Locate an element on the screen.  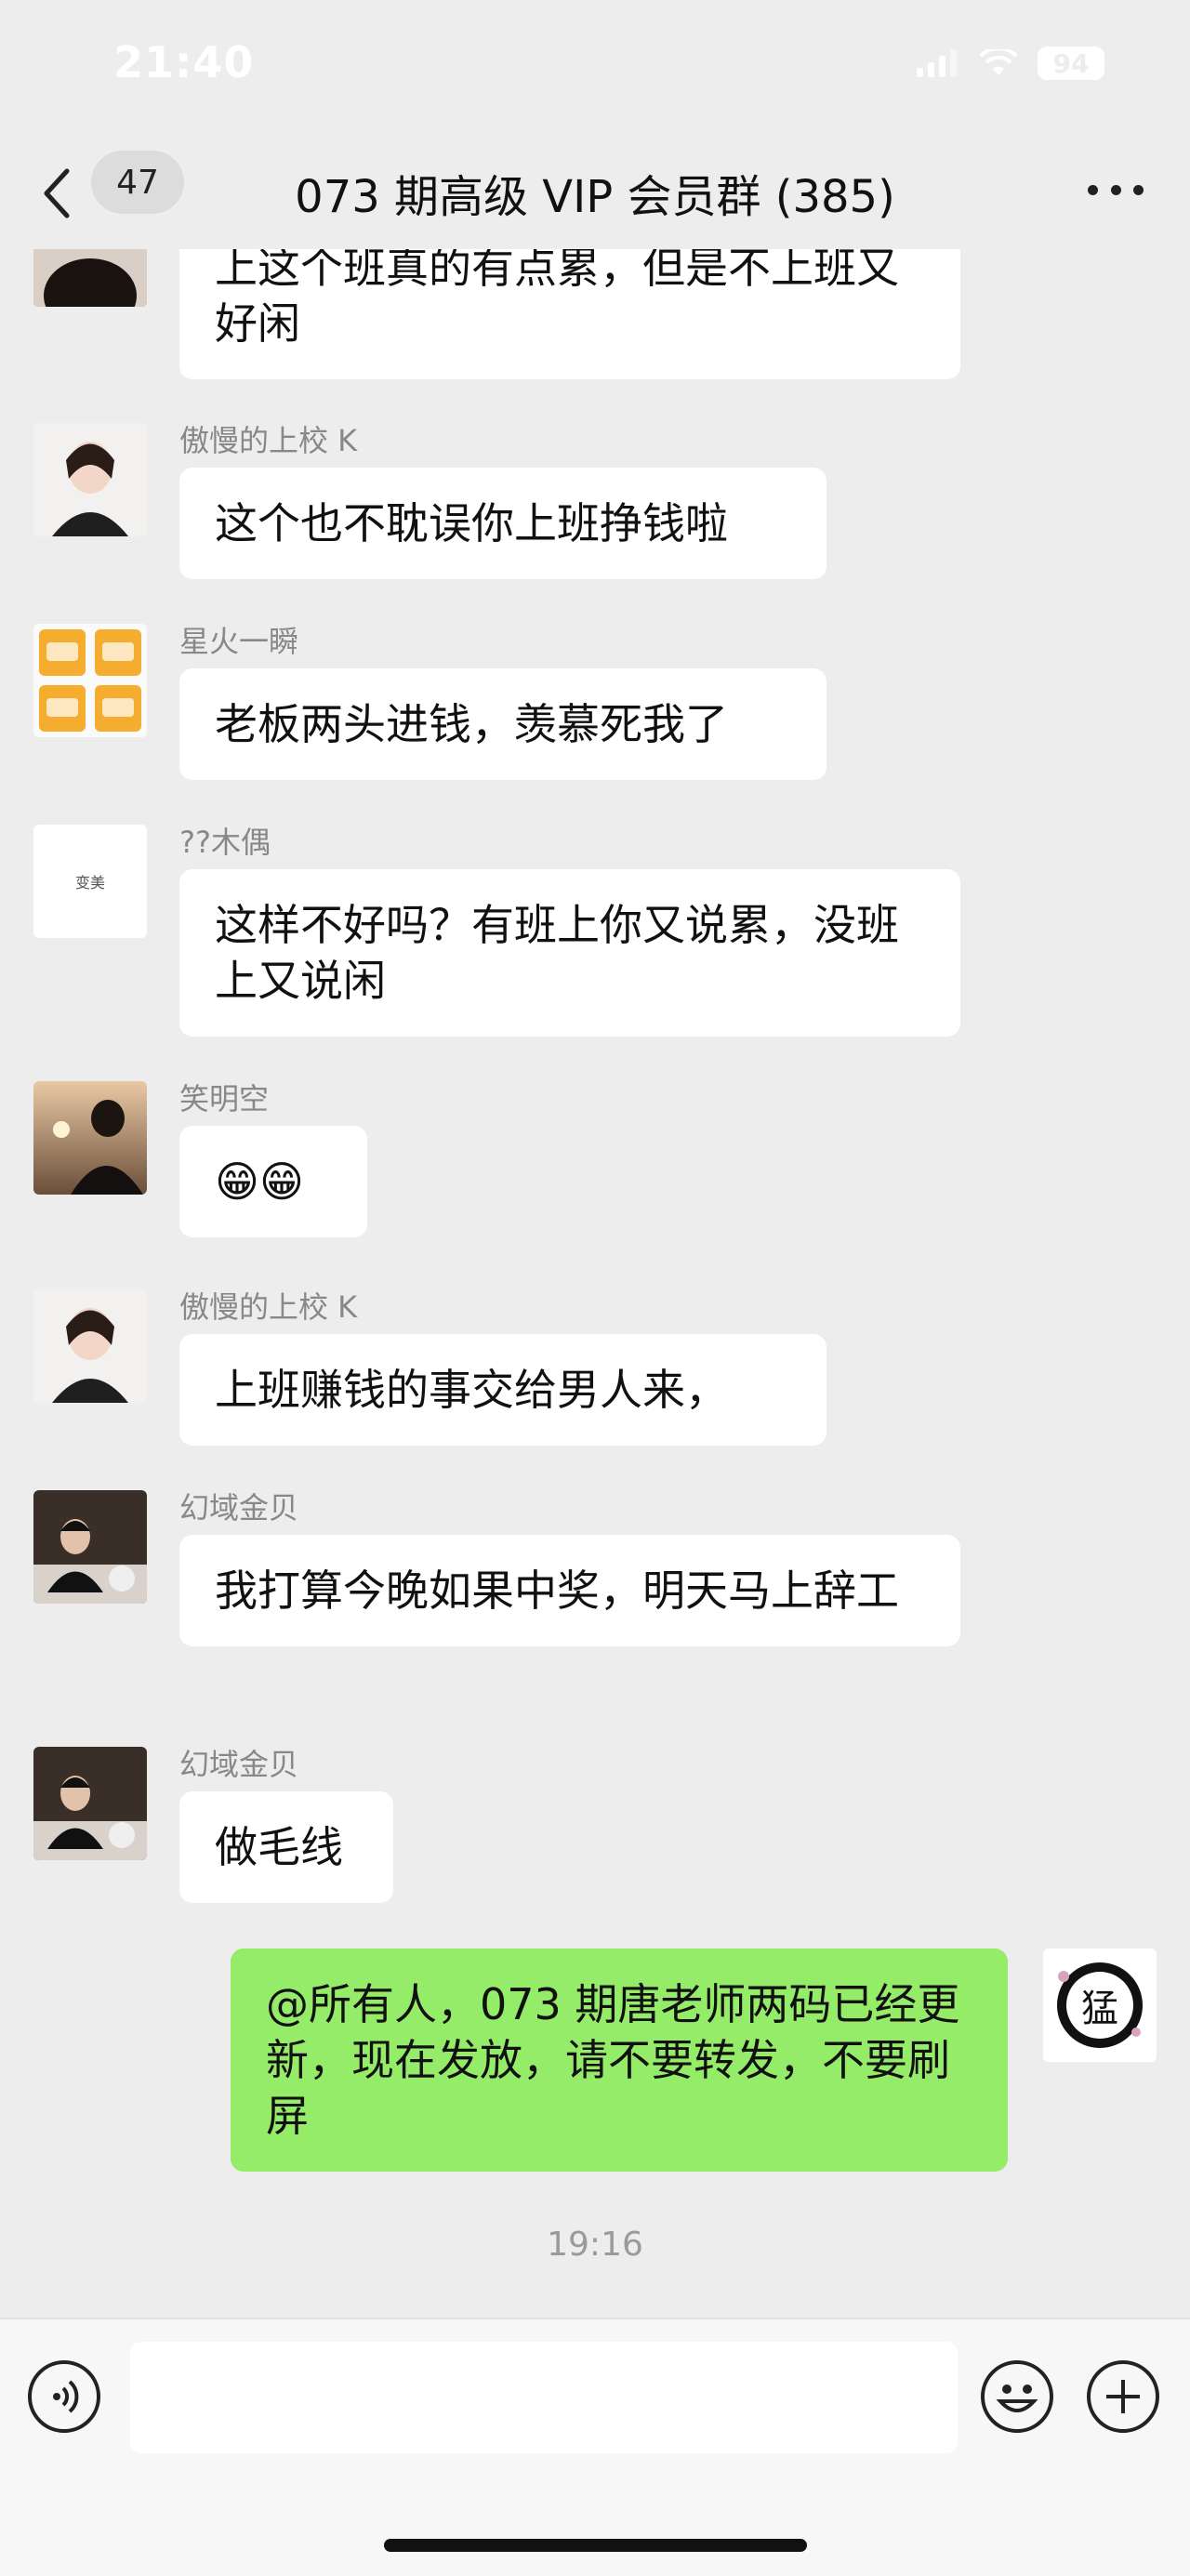
add-more-button is located at coordinates (1123, 2396).